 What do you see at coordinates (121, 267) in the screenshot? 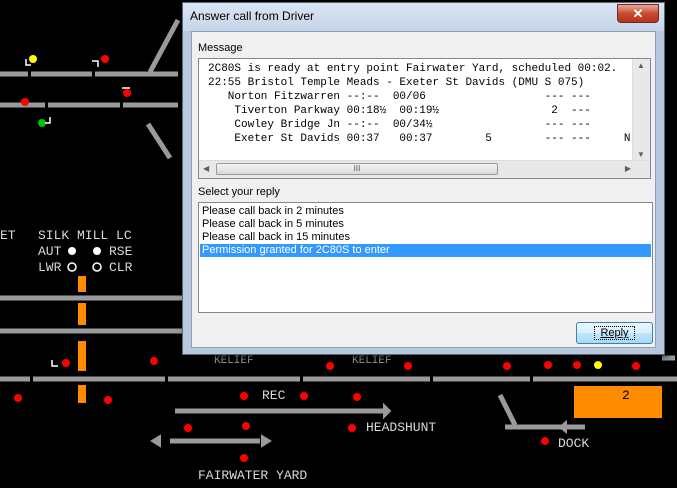
I see `clr-label: CLR` at bounding box center [121, 267].